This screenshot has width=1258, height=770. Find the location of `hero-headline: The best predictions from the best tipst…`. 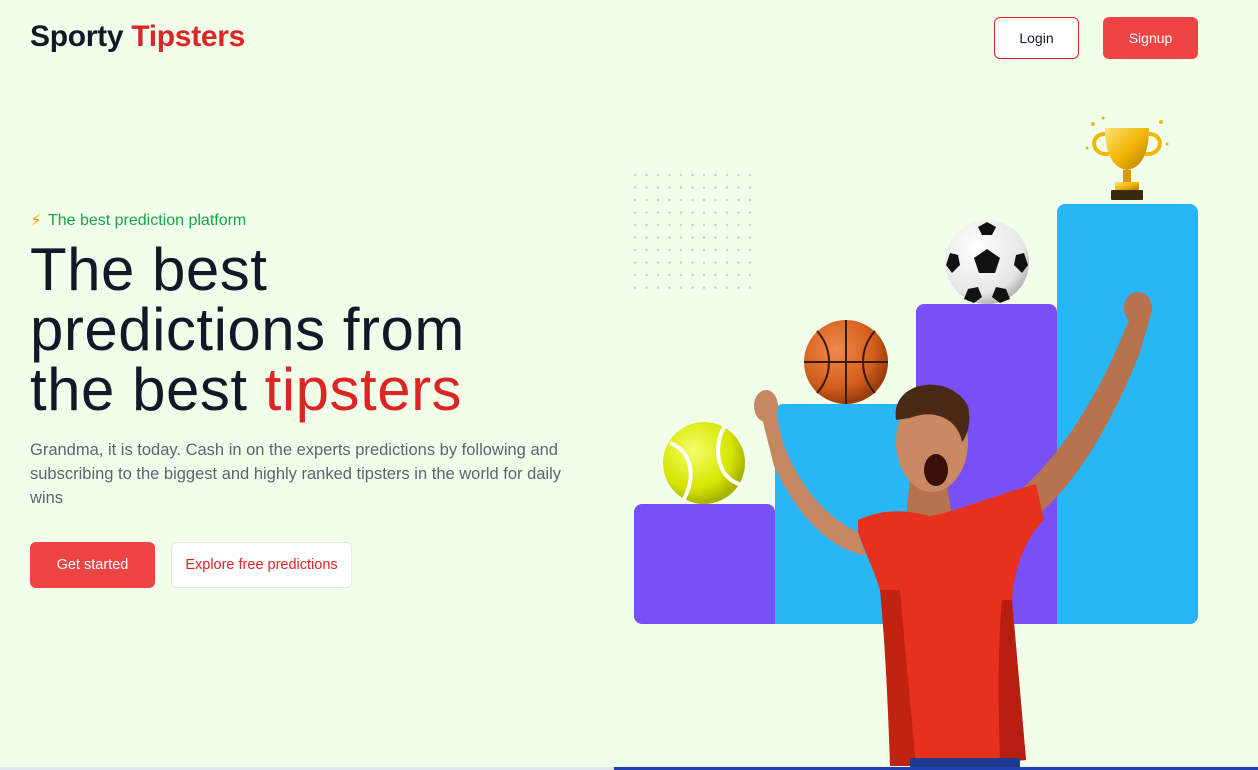

hero-headline: The best predictions from the best tipst… is located at coordinates (310, 330).